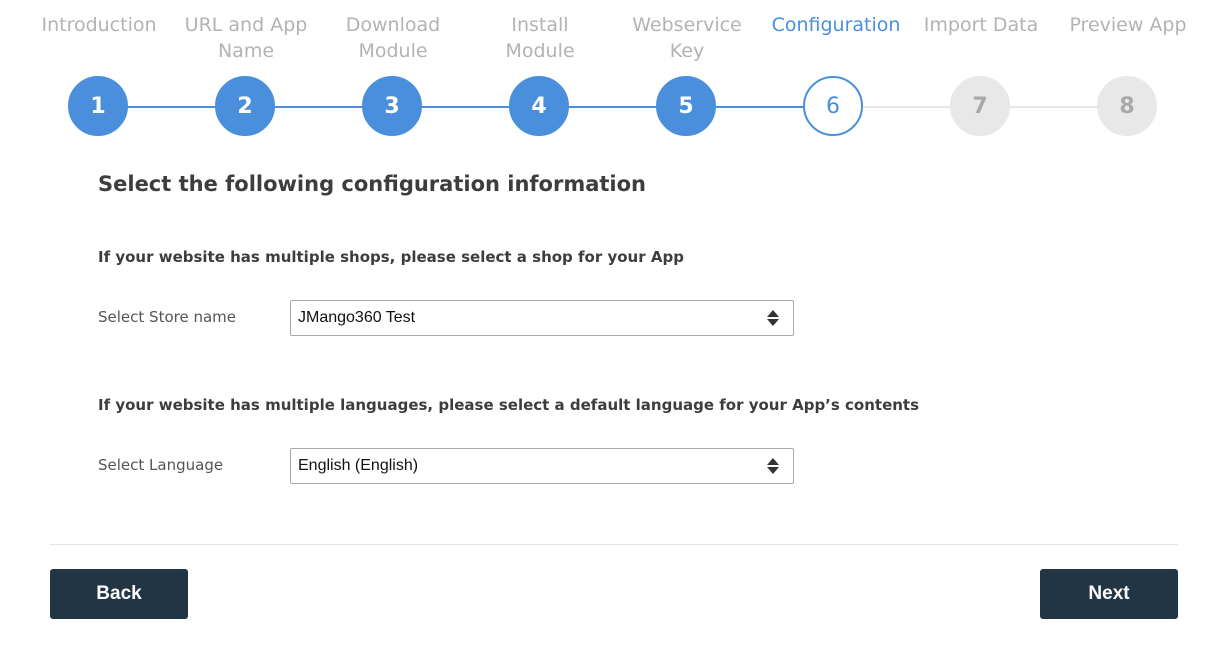 The image size is (1230, 658). What do you see at coordinates (981, 25) in the screenshot?
I see `step-label-import-data: Import Data` at bounding box center [981, 25].